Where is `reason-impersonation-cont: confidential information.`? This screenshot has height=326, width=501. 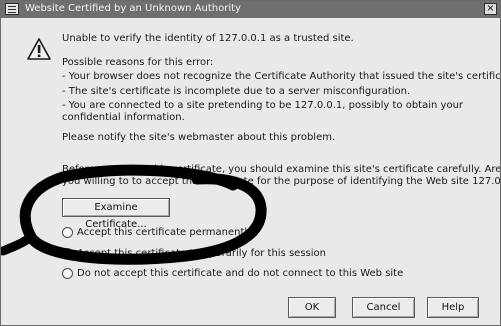
reason-impersonation-cont: confidential information. is located at coordinates (123, 117).